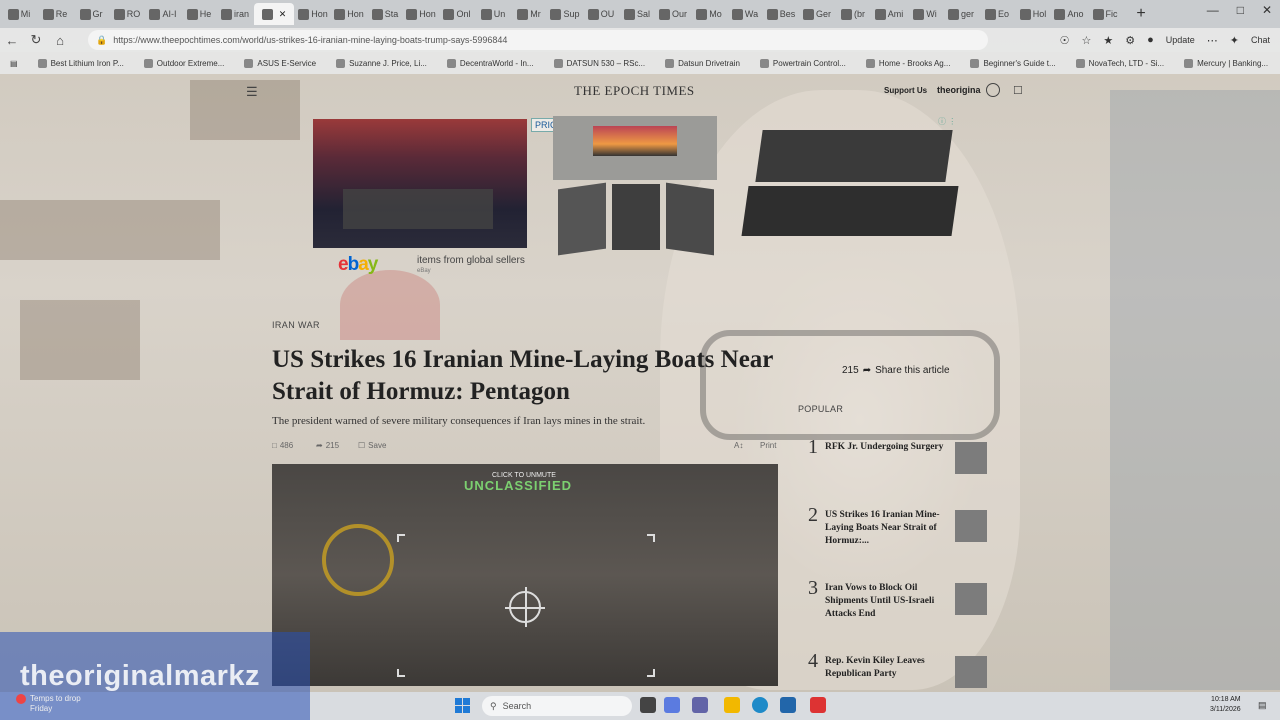 This screenshot has height=720, width=1280. What do you see at coordinates (732, 705) in the screenshot?
I see `file-explorer-icon` at bounding box center [732, 705].